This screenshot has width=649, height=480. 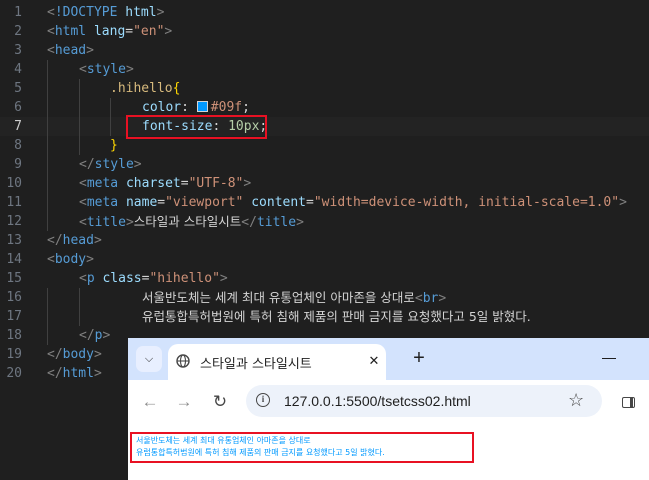 I want to click on code-token: color, so click(x=162, y=107).